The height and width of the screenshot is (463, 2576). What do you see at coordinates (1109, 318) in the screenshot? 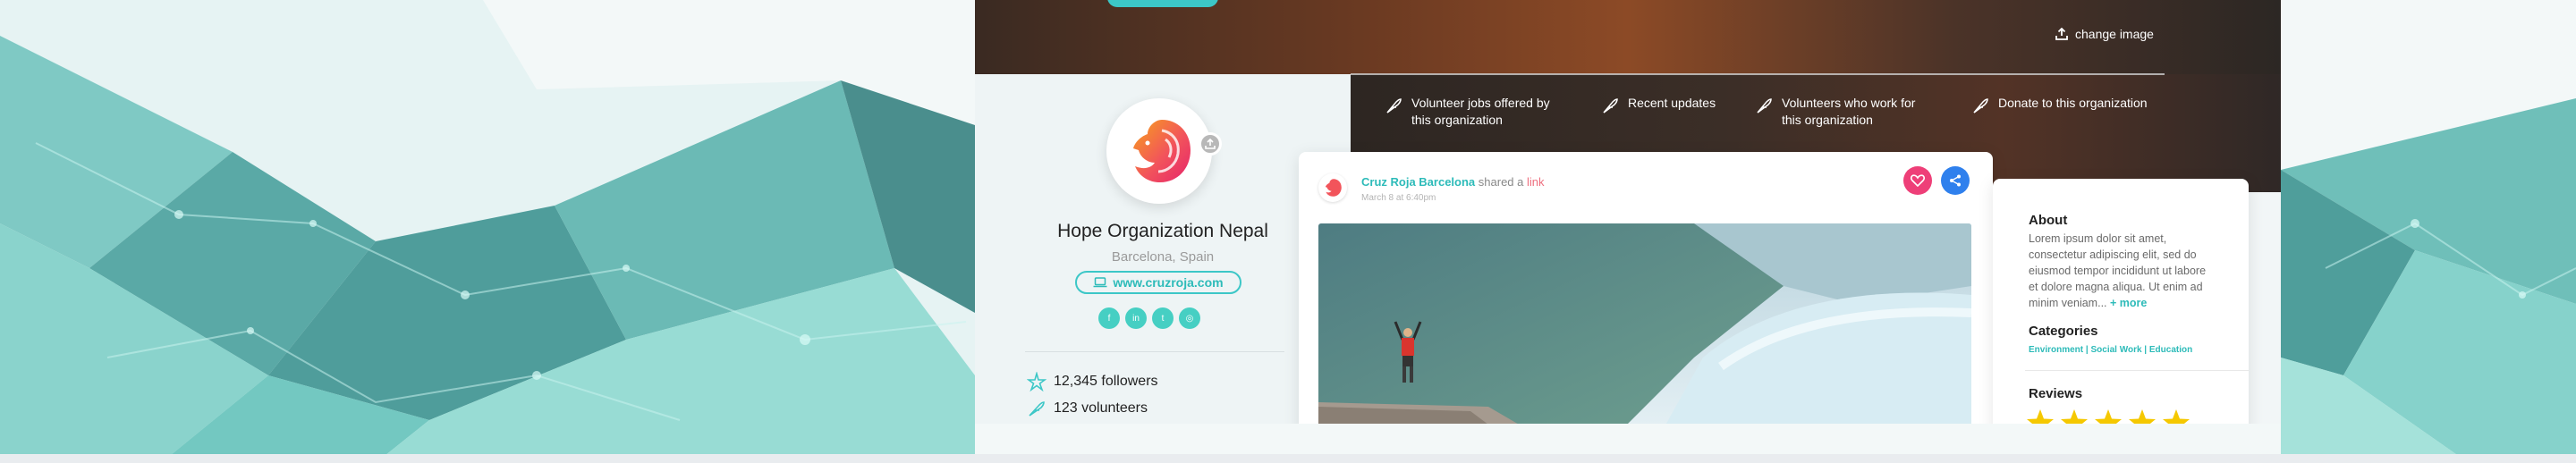
I see `facebook-icon: f` at bounding box center [1109, 318].